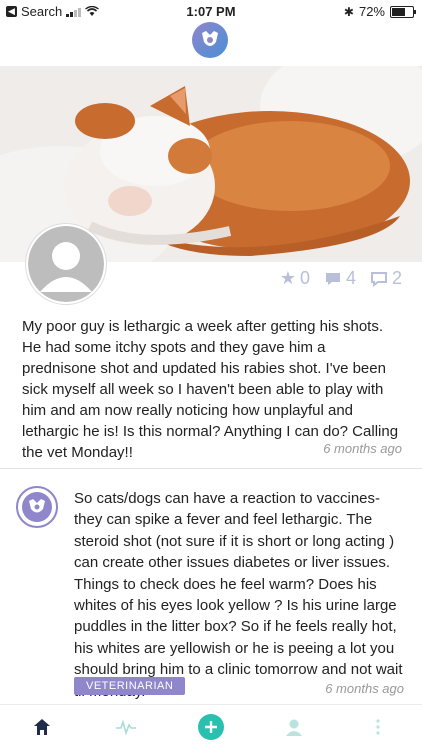 This screenshot has width=422, height=751. I want to click on tab-profile, so click(294, 727).